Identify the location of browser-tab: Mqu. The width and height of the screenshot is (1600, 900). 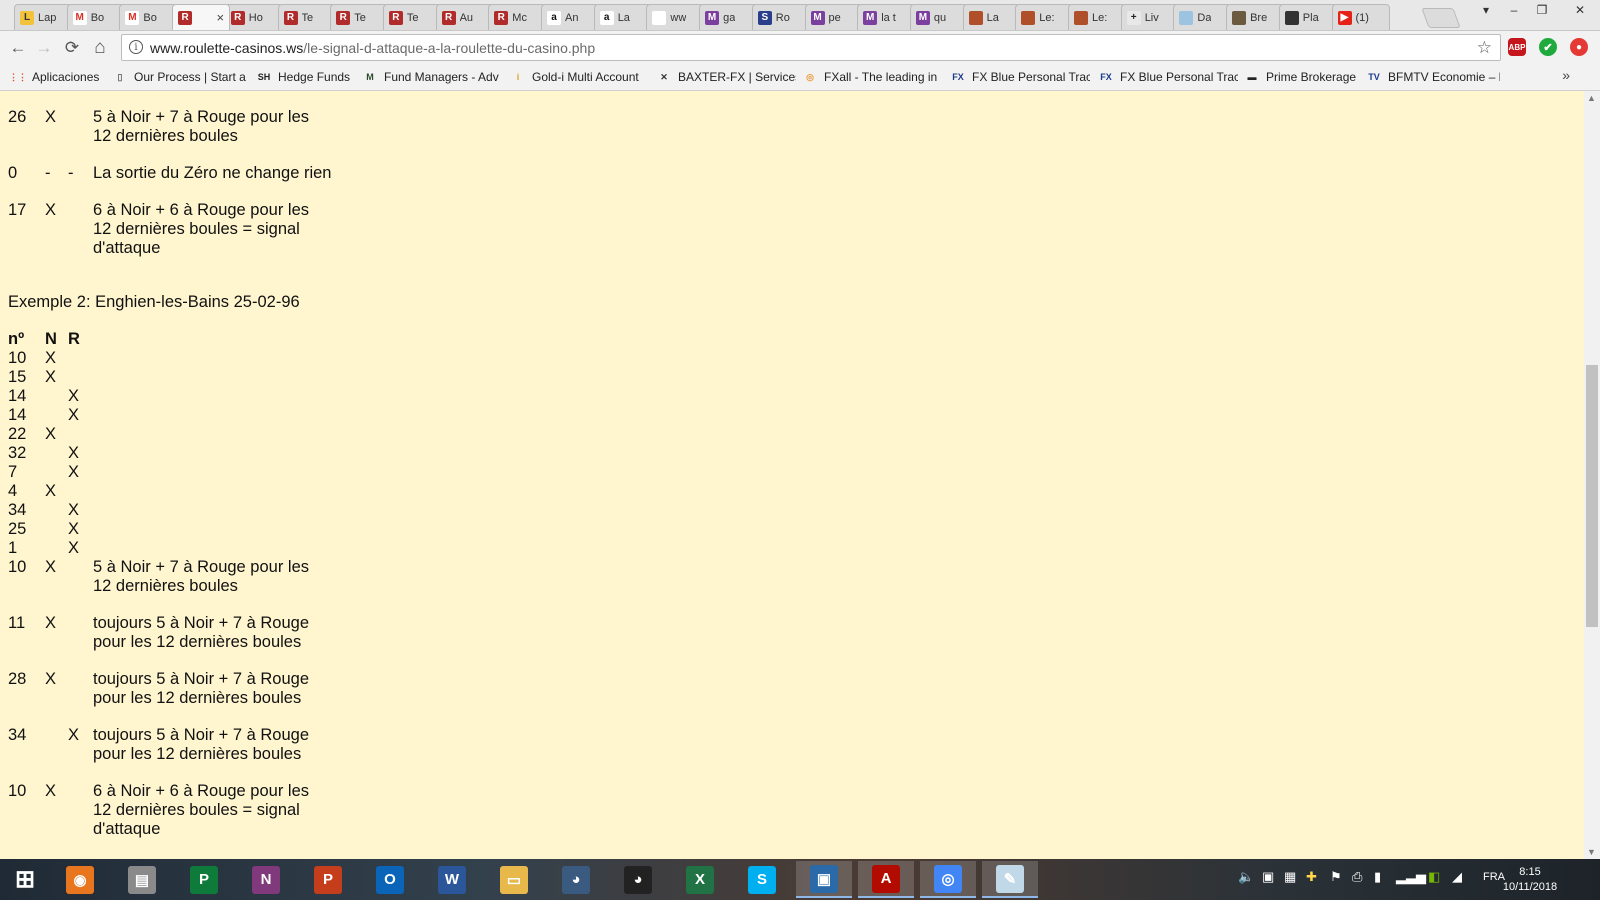
(938, 17).